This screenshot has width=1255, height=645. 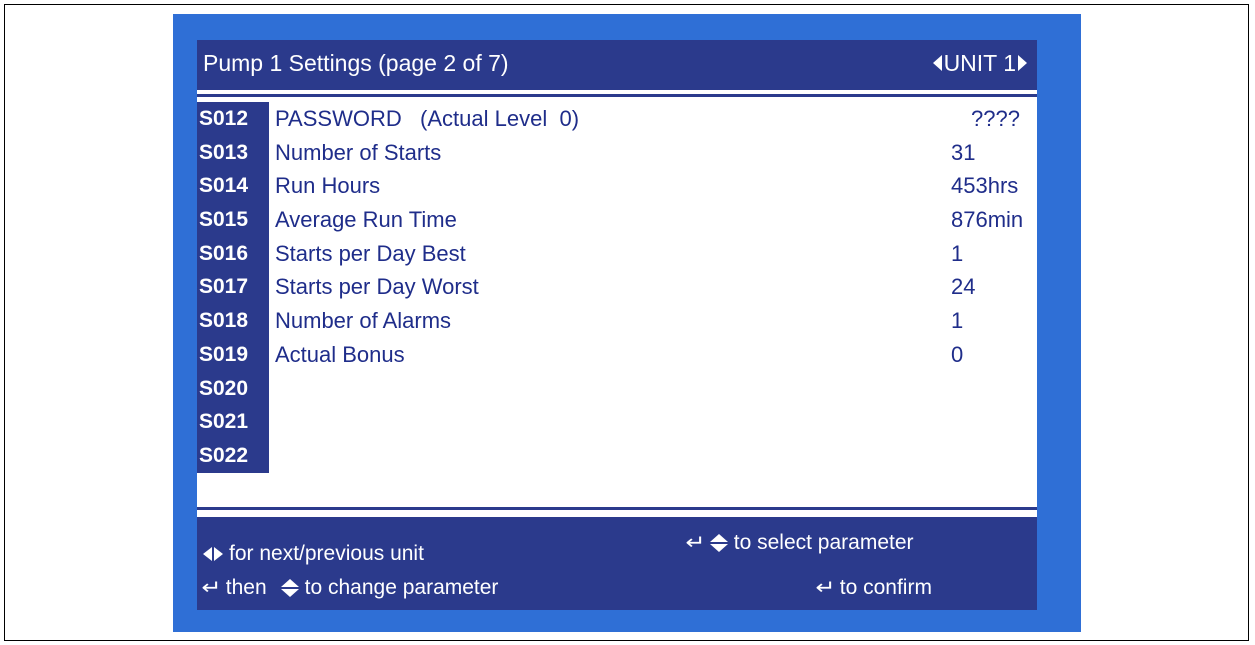 What do you see at coordinates (1022, 63) in the screenshot?
I see `triangle-right-icon` at bounding box center [1022, 63].